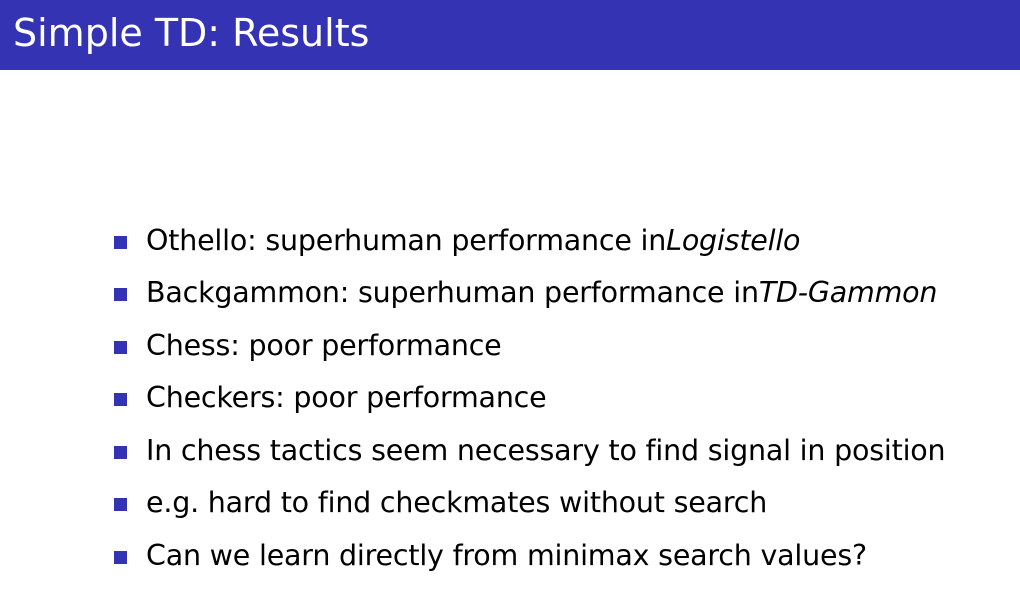 The width and height of the screenshot is (1020, 614). I want to click on slide-title: Simple TD: Results, so click(191, 33).